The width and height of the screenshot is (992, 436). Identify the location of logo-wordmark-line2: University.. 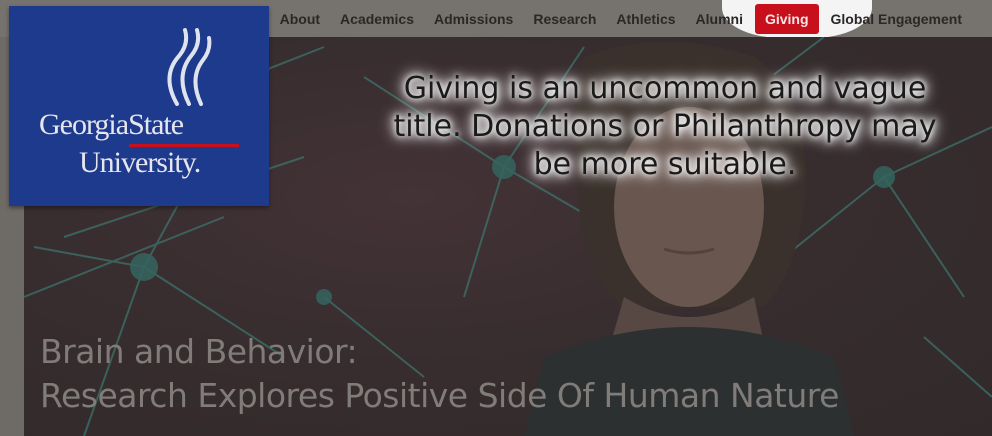
(140, 162).